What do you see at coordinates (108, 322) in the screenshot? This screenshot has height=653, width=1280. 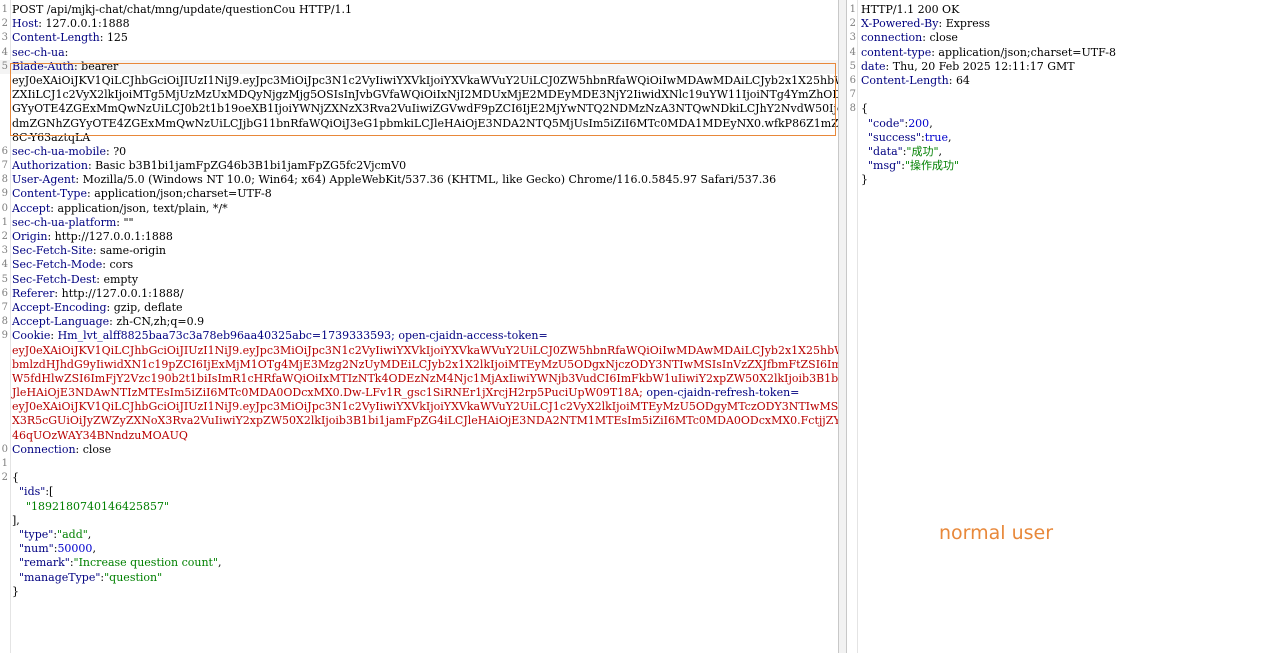 I see `line-content: Accept-Language: zh-CN,zh;q=0.9` at bounding box center [108, 322].